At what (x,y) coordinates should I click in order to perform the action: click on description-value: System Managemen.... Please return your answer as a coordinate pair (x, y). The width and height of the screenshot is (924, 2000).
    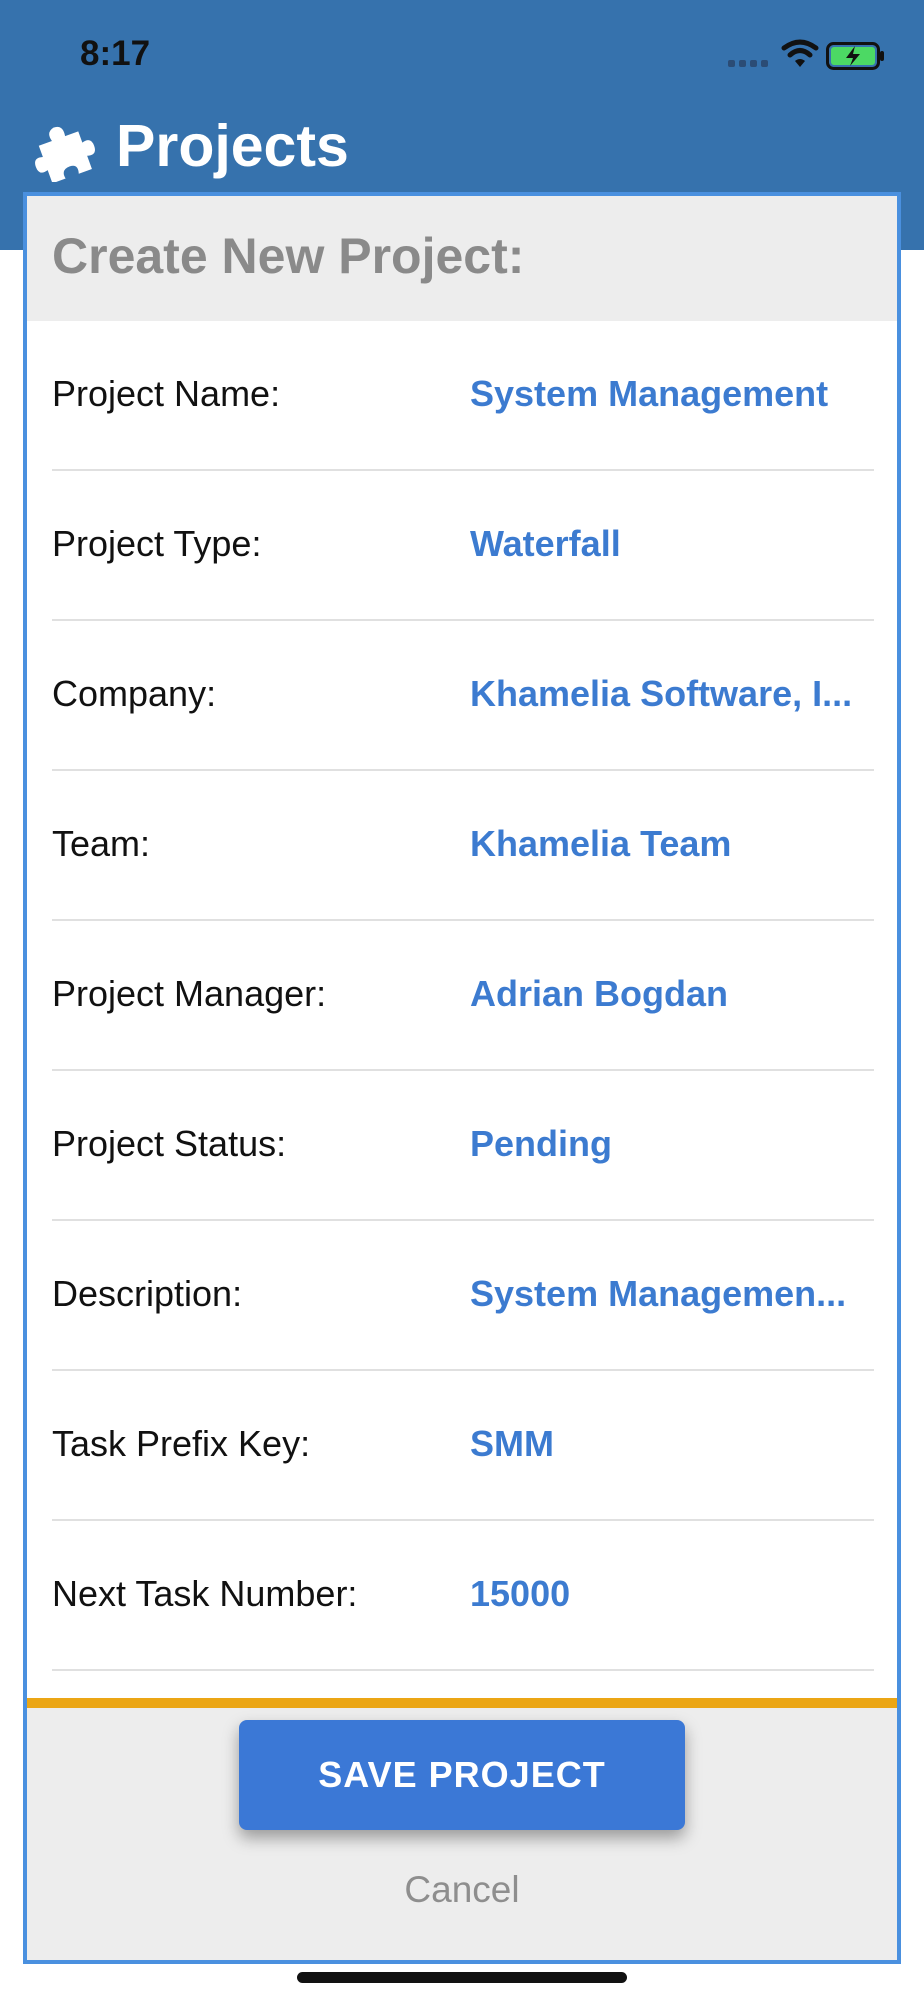
    Looking at the image, I should click on (671, 1294).